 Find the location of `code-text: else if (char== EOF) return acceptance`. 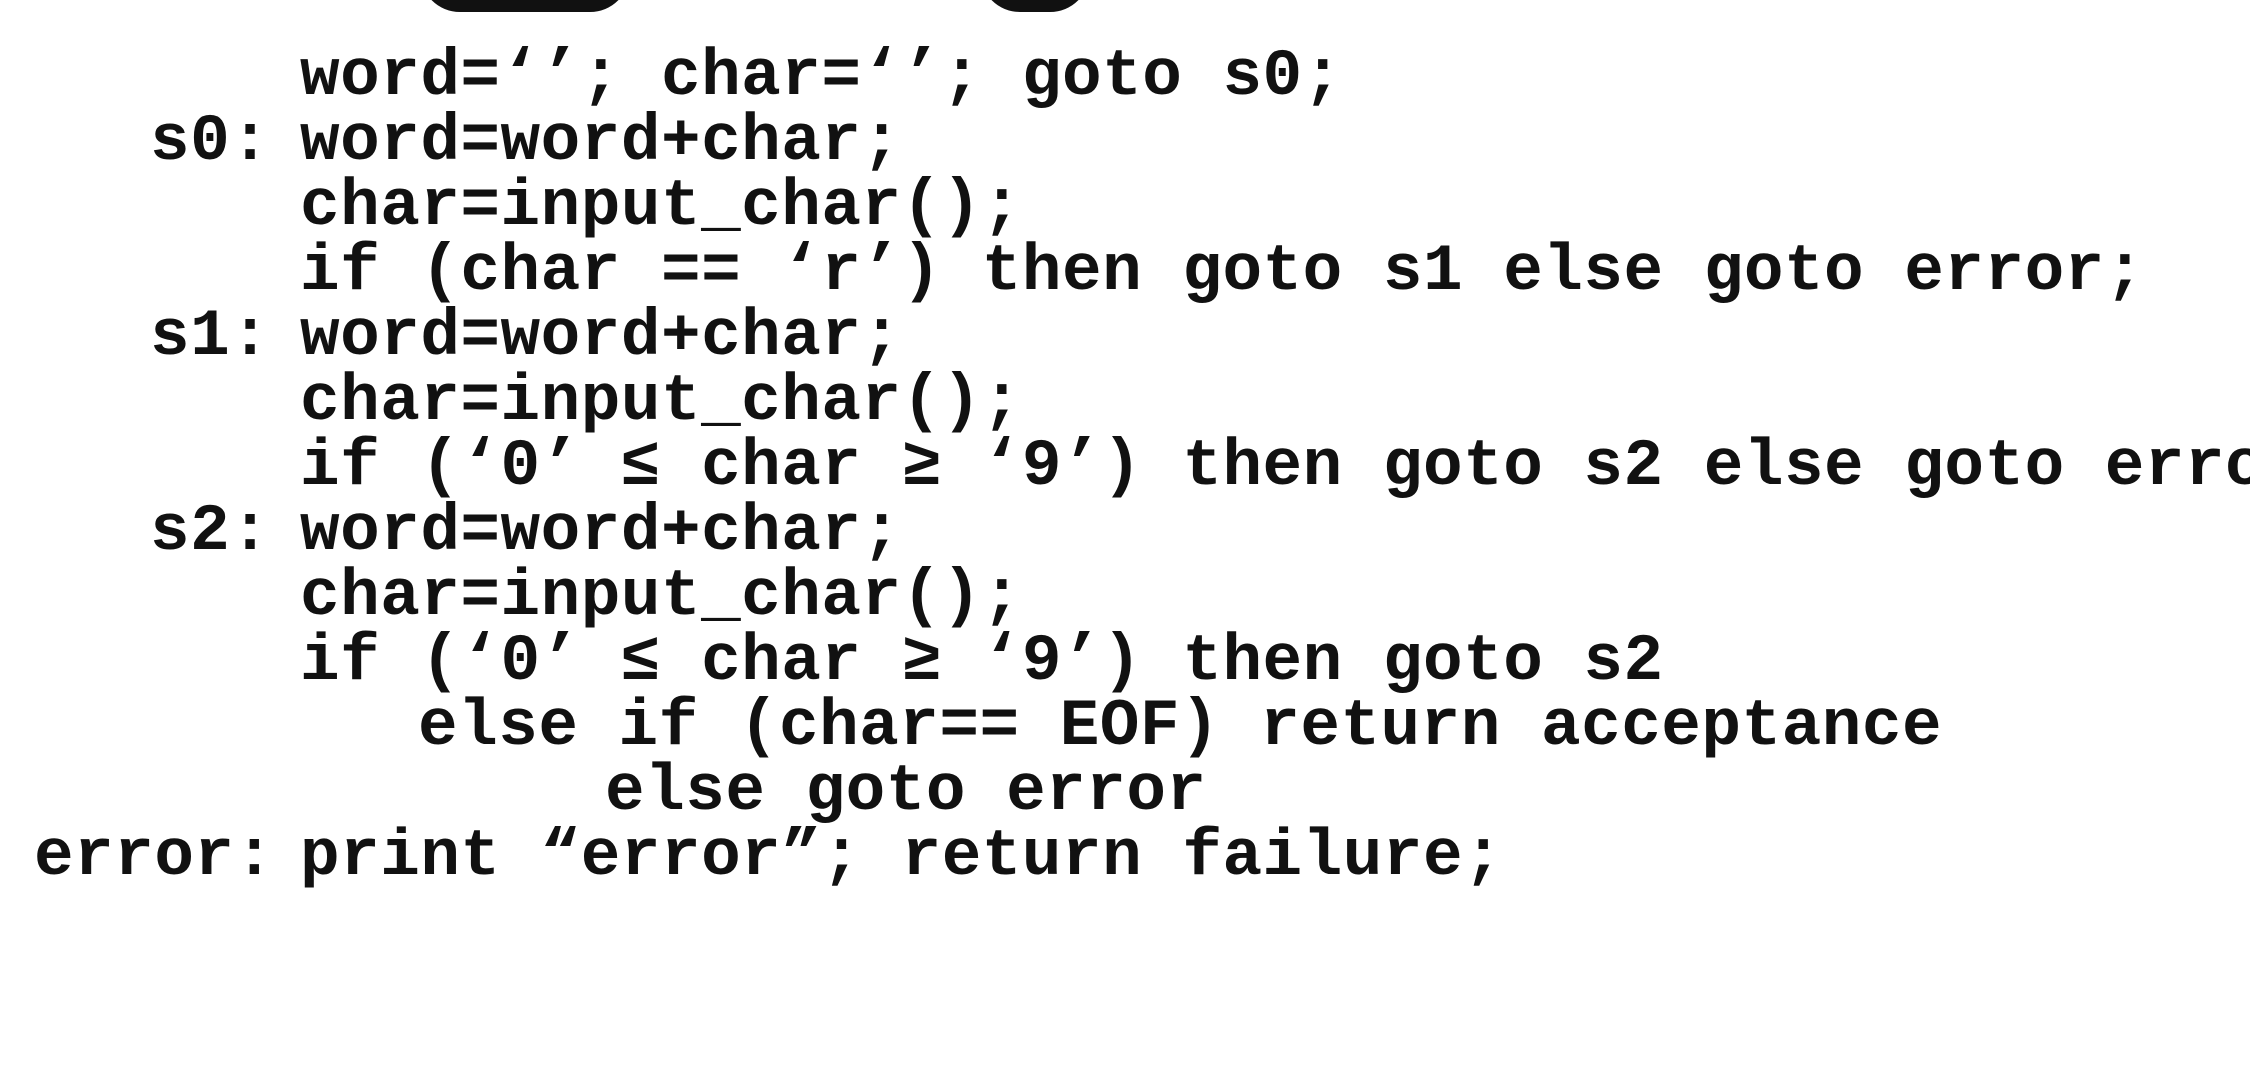

code-text: else if (char== EOF) return acceptance is located at coordinates (1180, 726).